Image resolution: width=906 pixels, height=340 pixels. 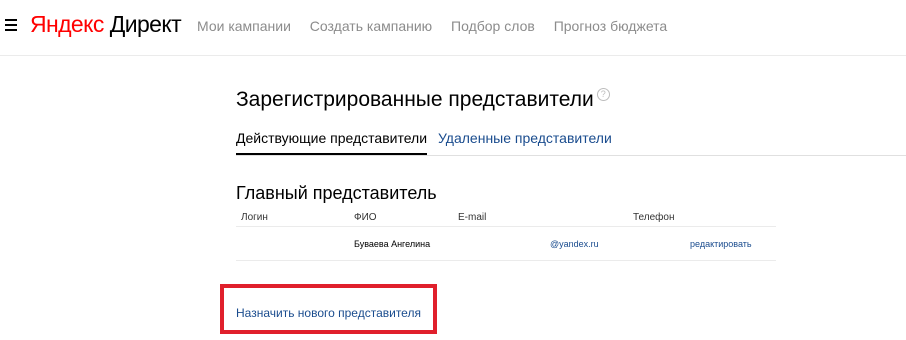 I want to click on nav-create-campaign: Создать кампанию, so click(x=371, y=26).